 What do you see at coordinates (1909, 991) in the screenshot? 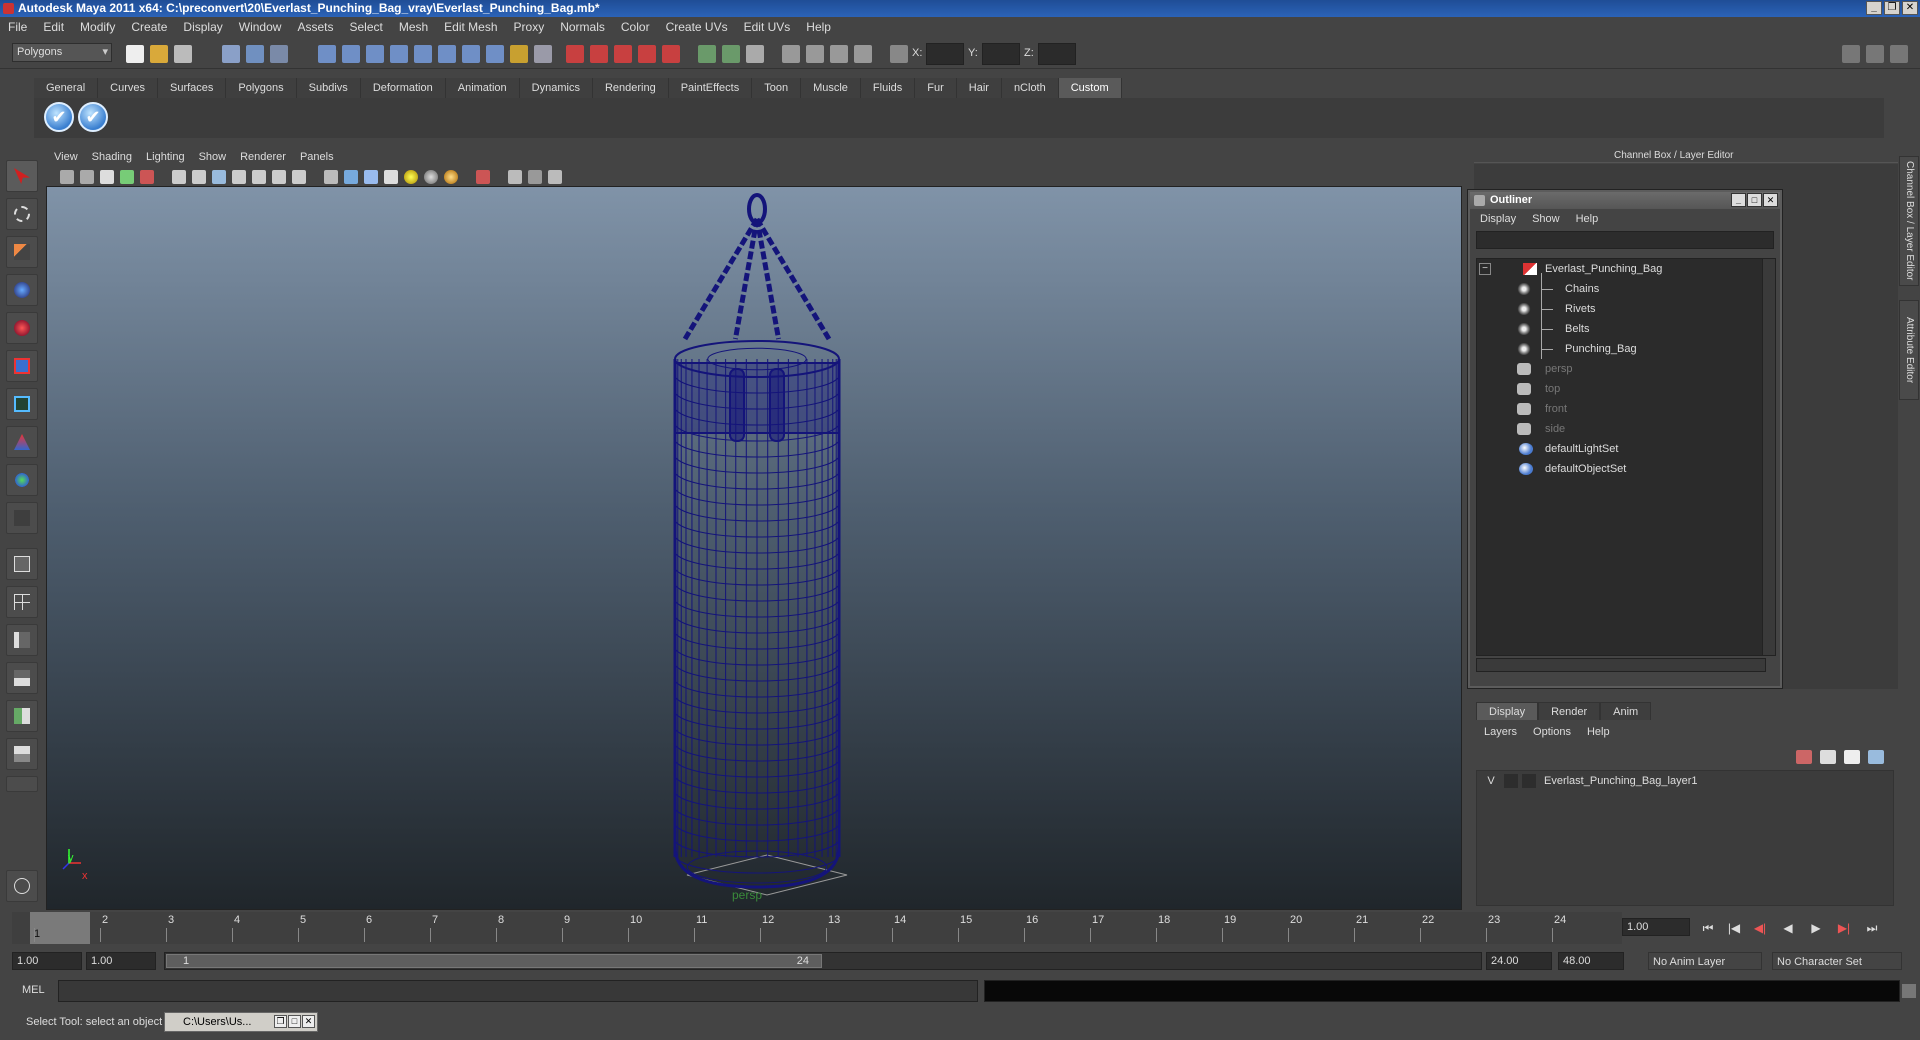
I see `script-editor-icon` at bounding box center [1909, 991].